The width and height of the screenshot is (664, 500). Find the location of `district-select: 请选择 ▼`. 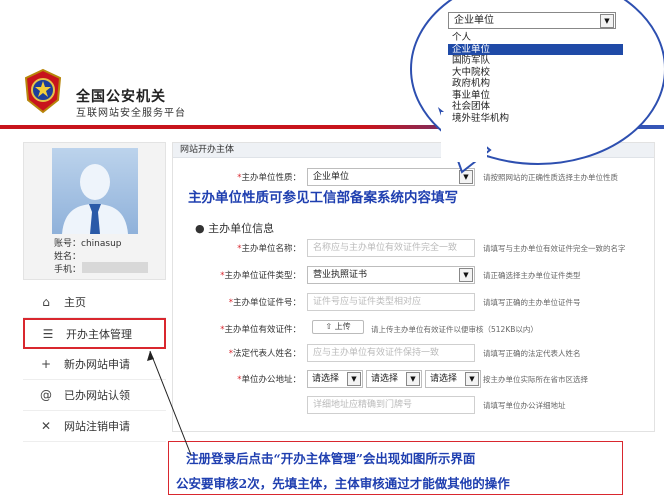

district-select: 请选择 ▼ is located at coordinates (453, 379).